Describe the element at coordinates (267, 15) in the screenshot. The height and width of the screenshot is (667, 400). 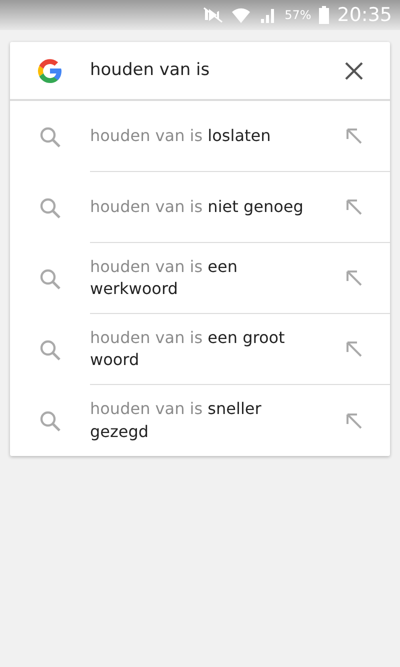
I see `signal-icon` at that location.